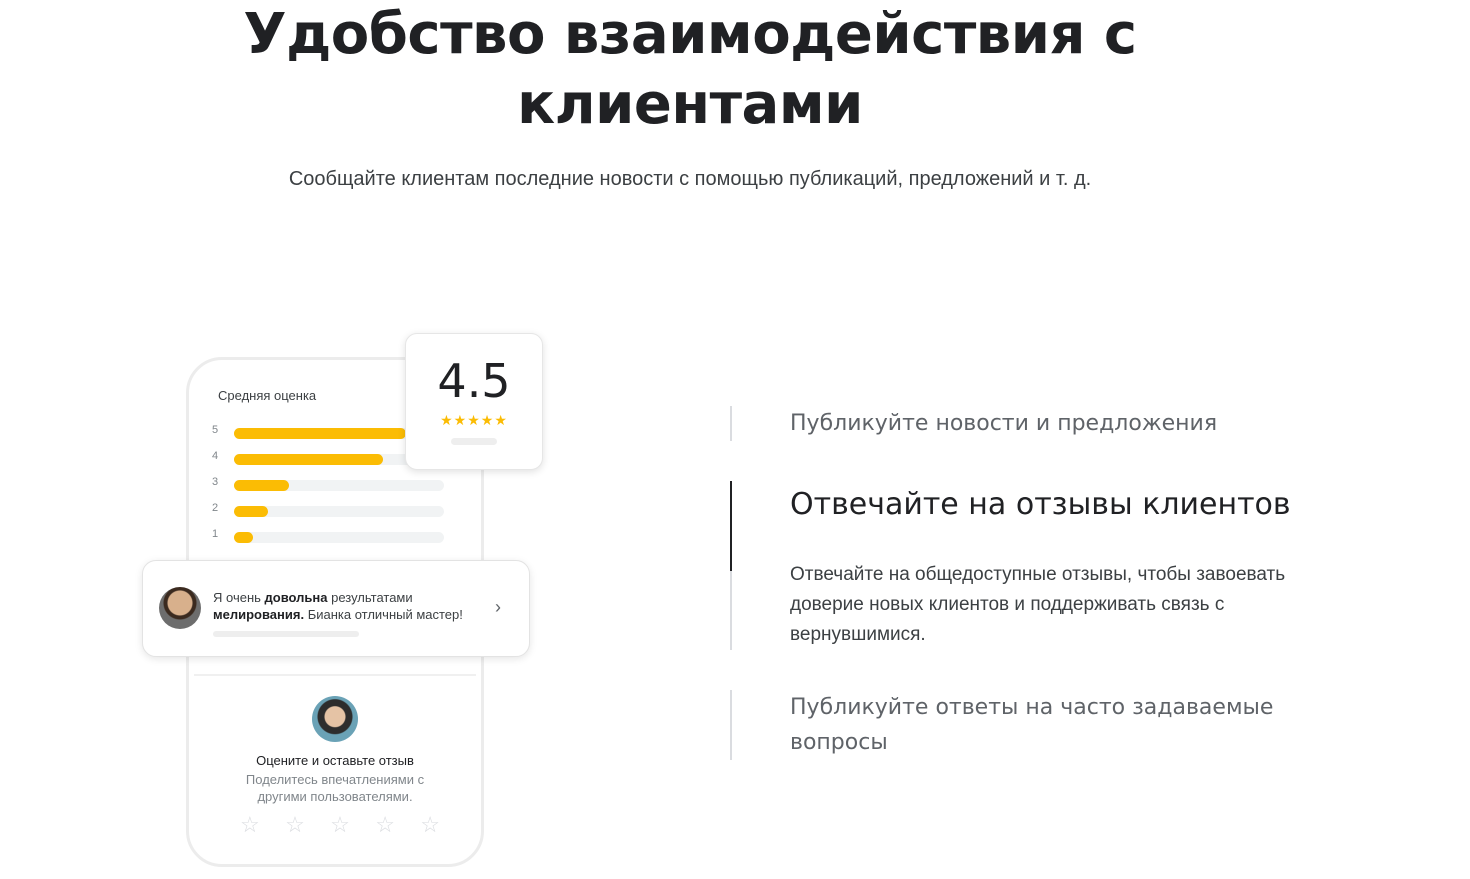  Describe the element at coordinates (731, 526) in the screenshot. I see `feature-indicator-active` at that location.